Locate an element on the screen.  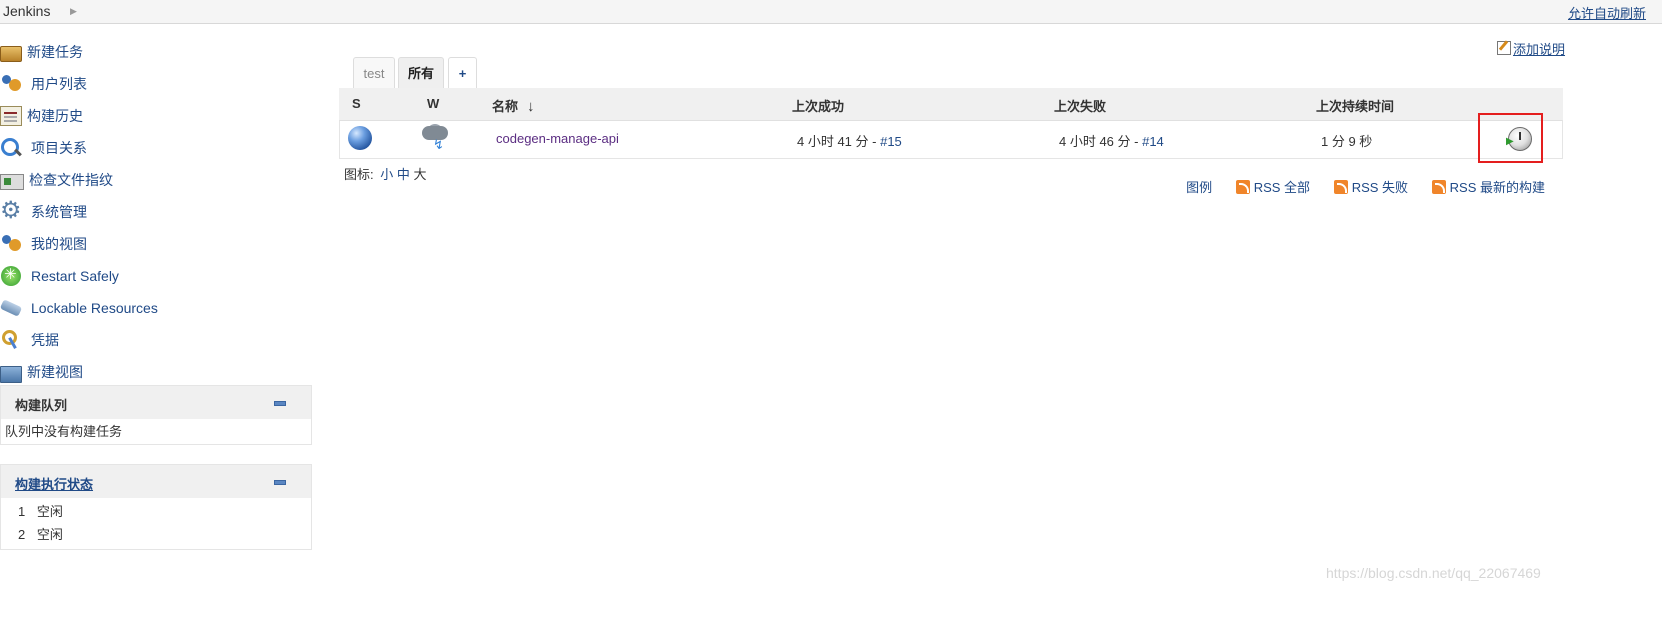
folder-icon is located at coordinates (11, 374).